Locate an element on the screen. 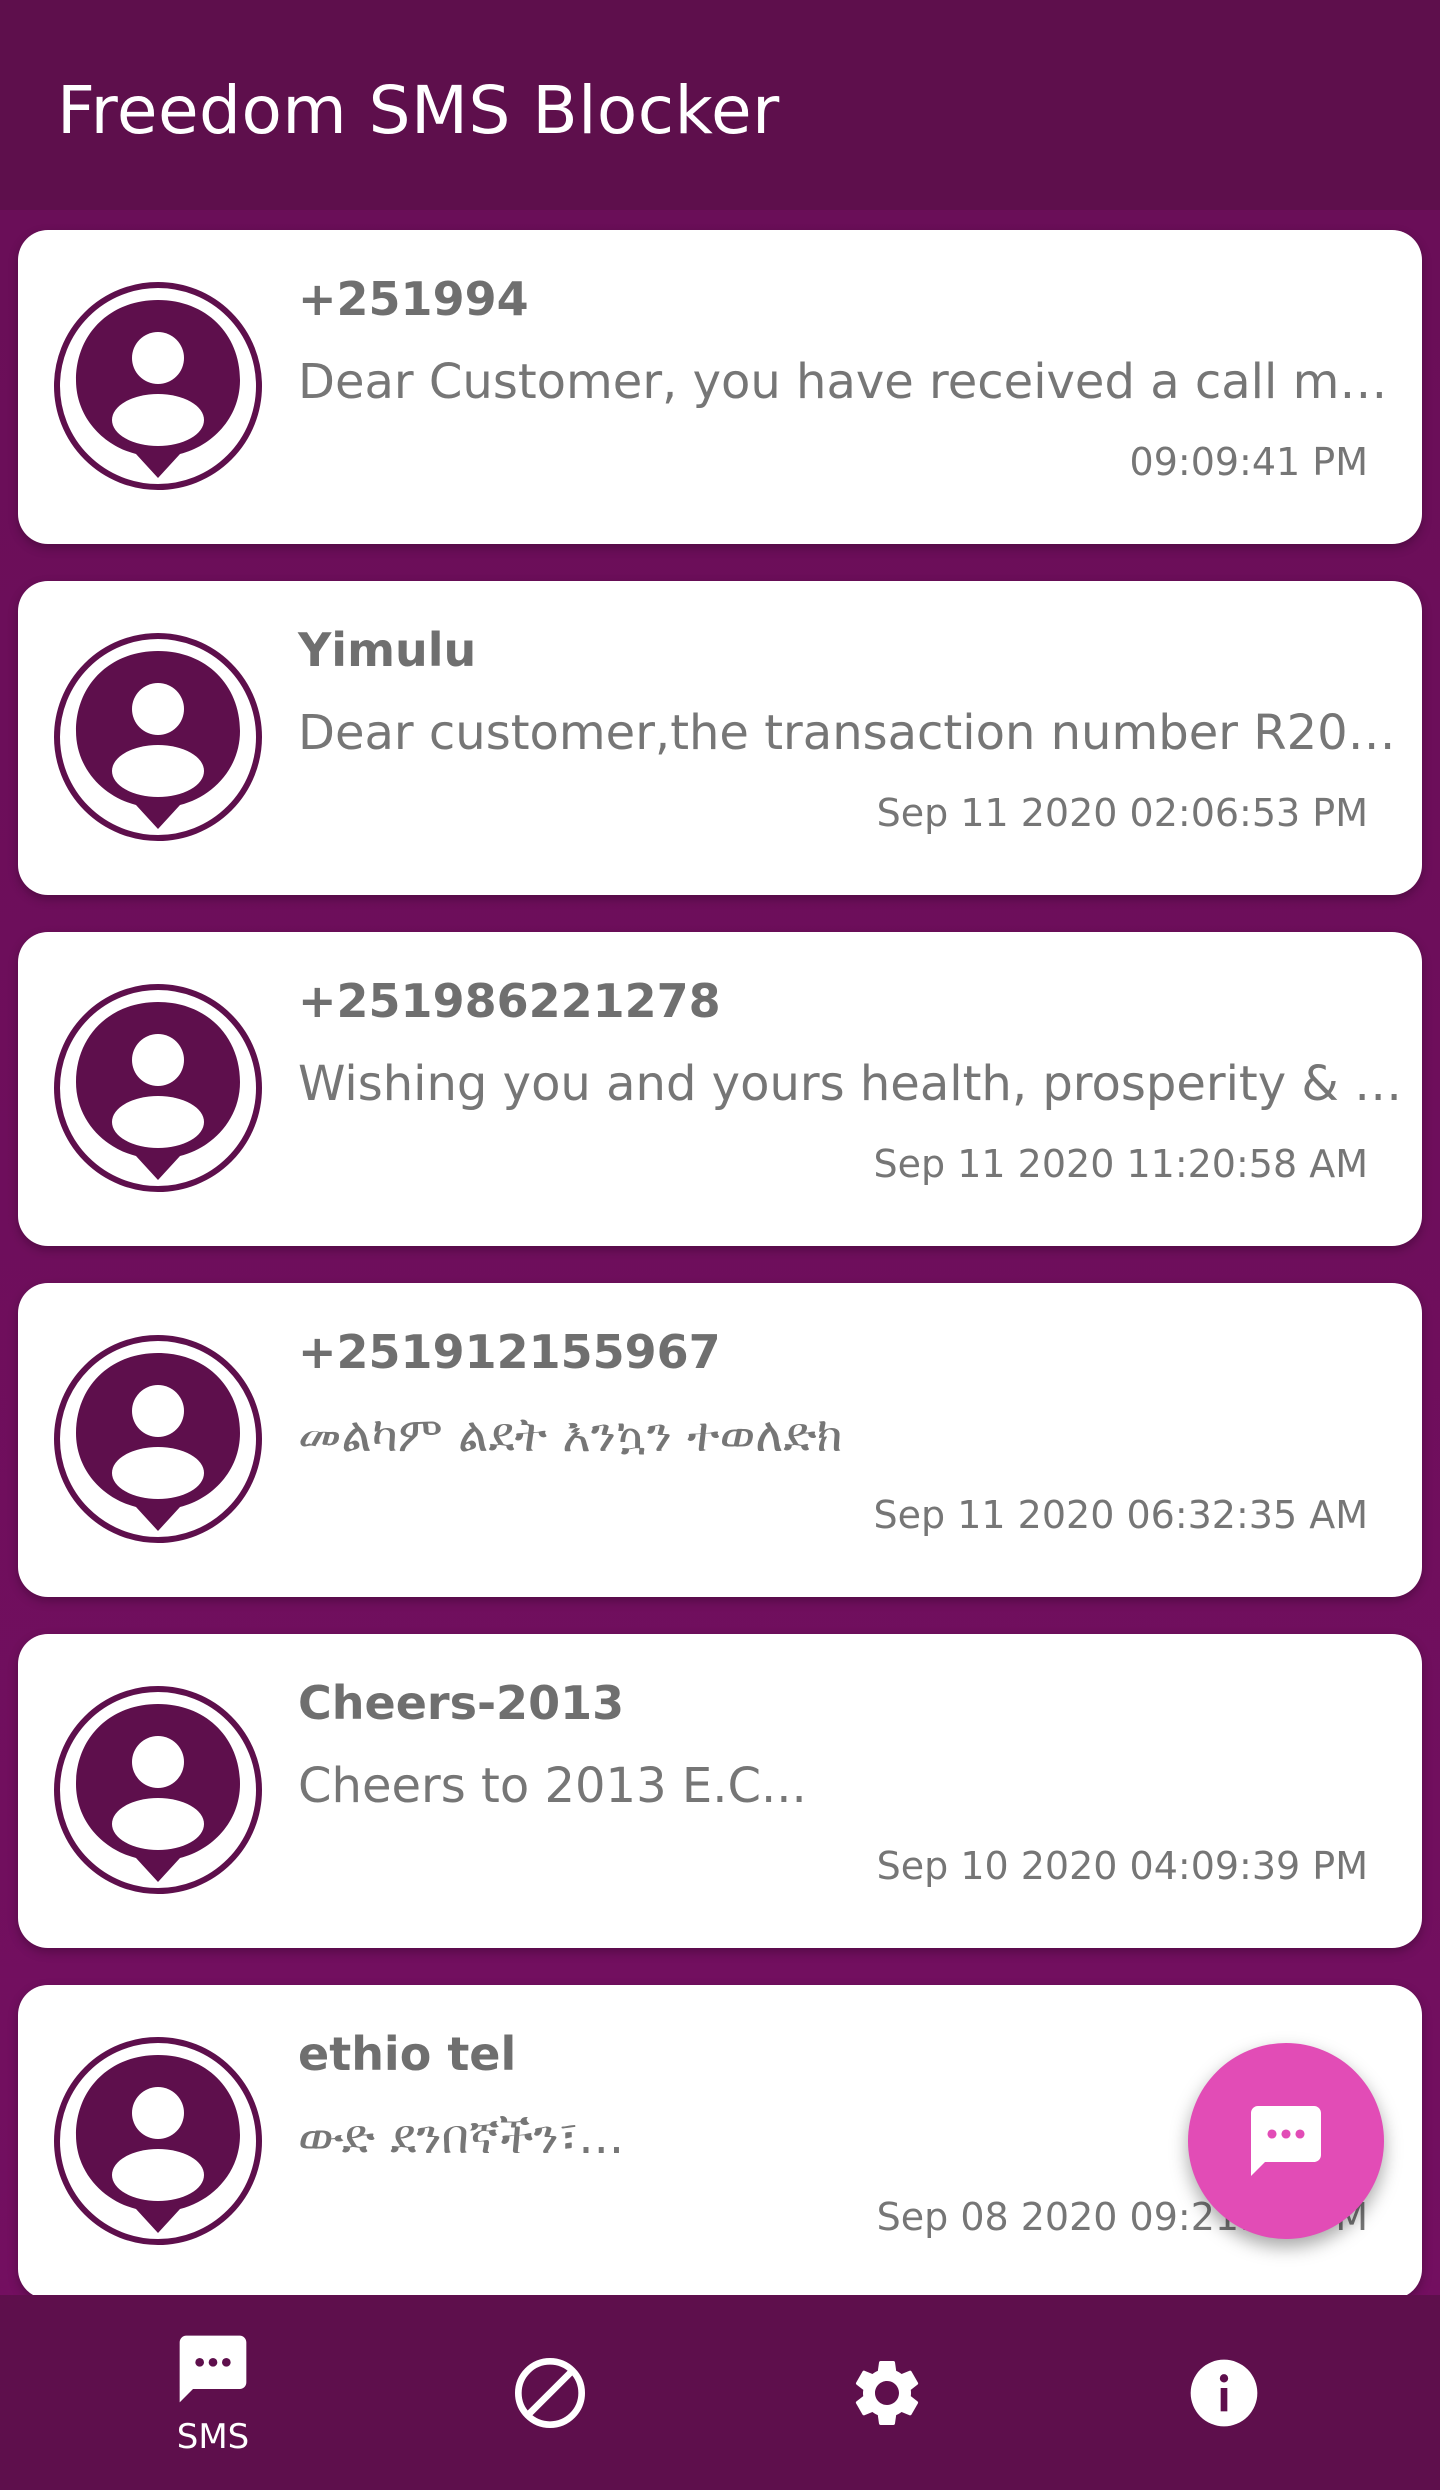  message-sender: Yimulu is located at coordinates (387, 650).